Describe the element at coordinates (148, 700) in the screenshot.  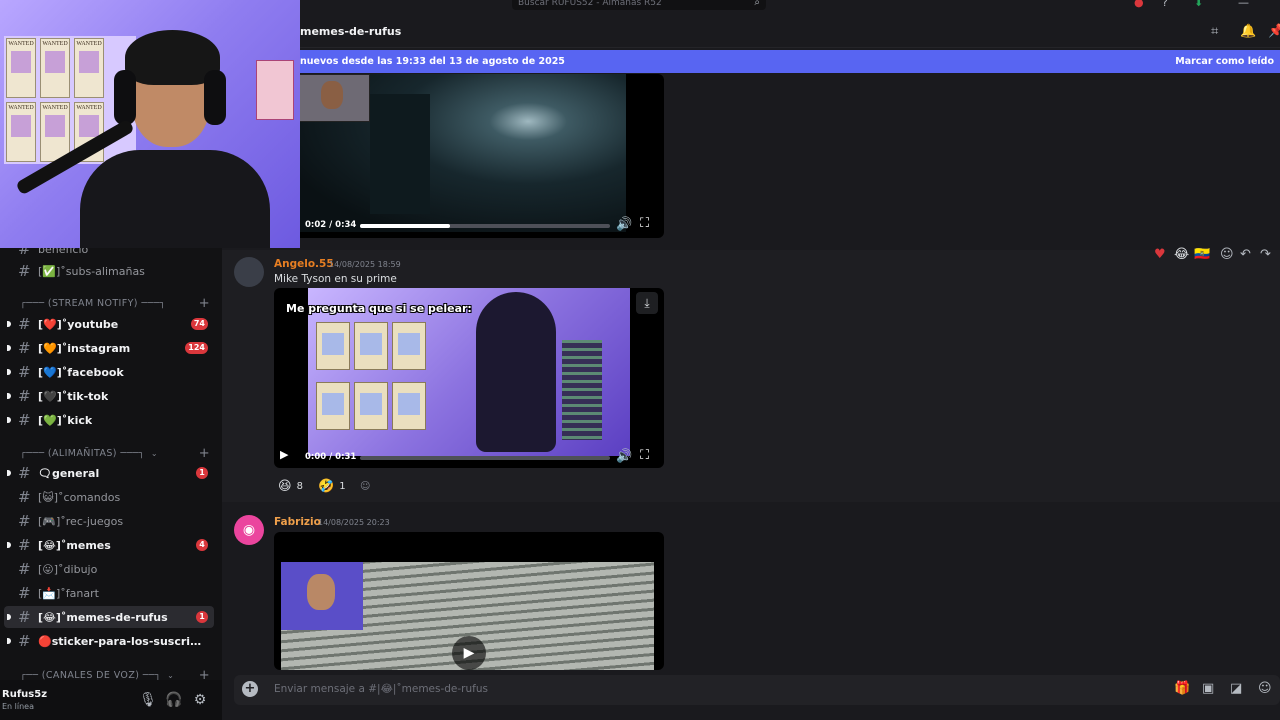
I see `microphone-icon: 🎙` at that location.